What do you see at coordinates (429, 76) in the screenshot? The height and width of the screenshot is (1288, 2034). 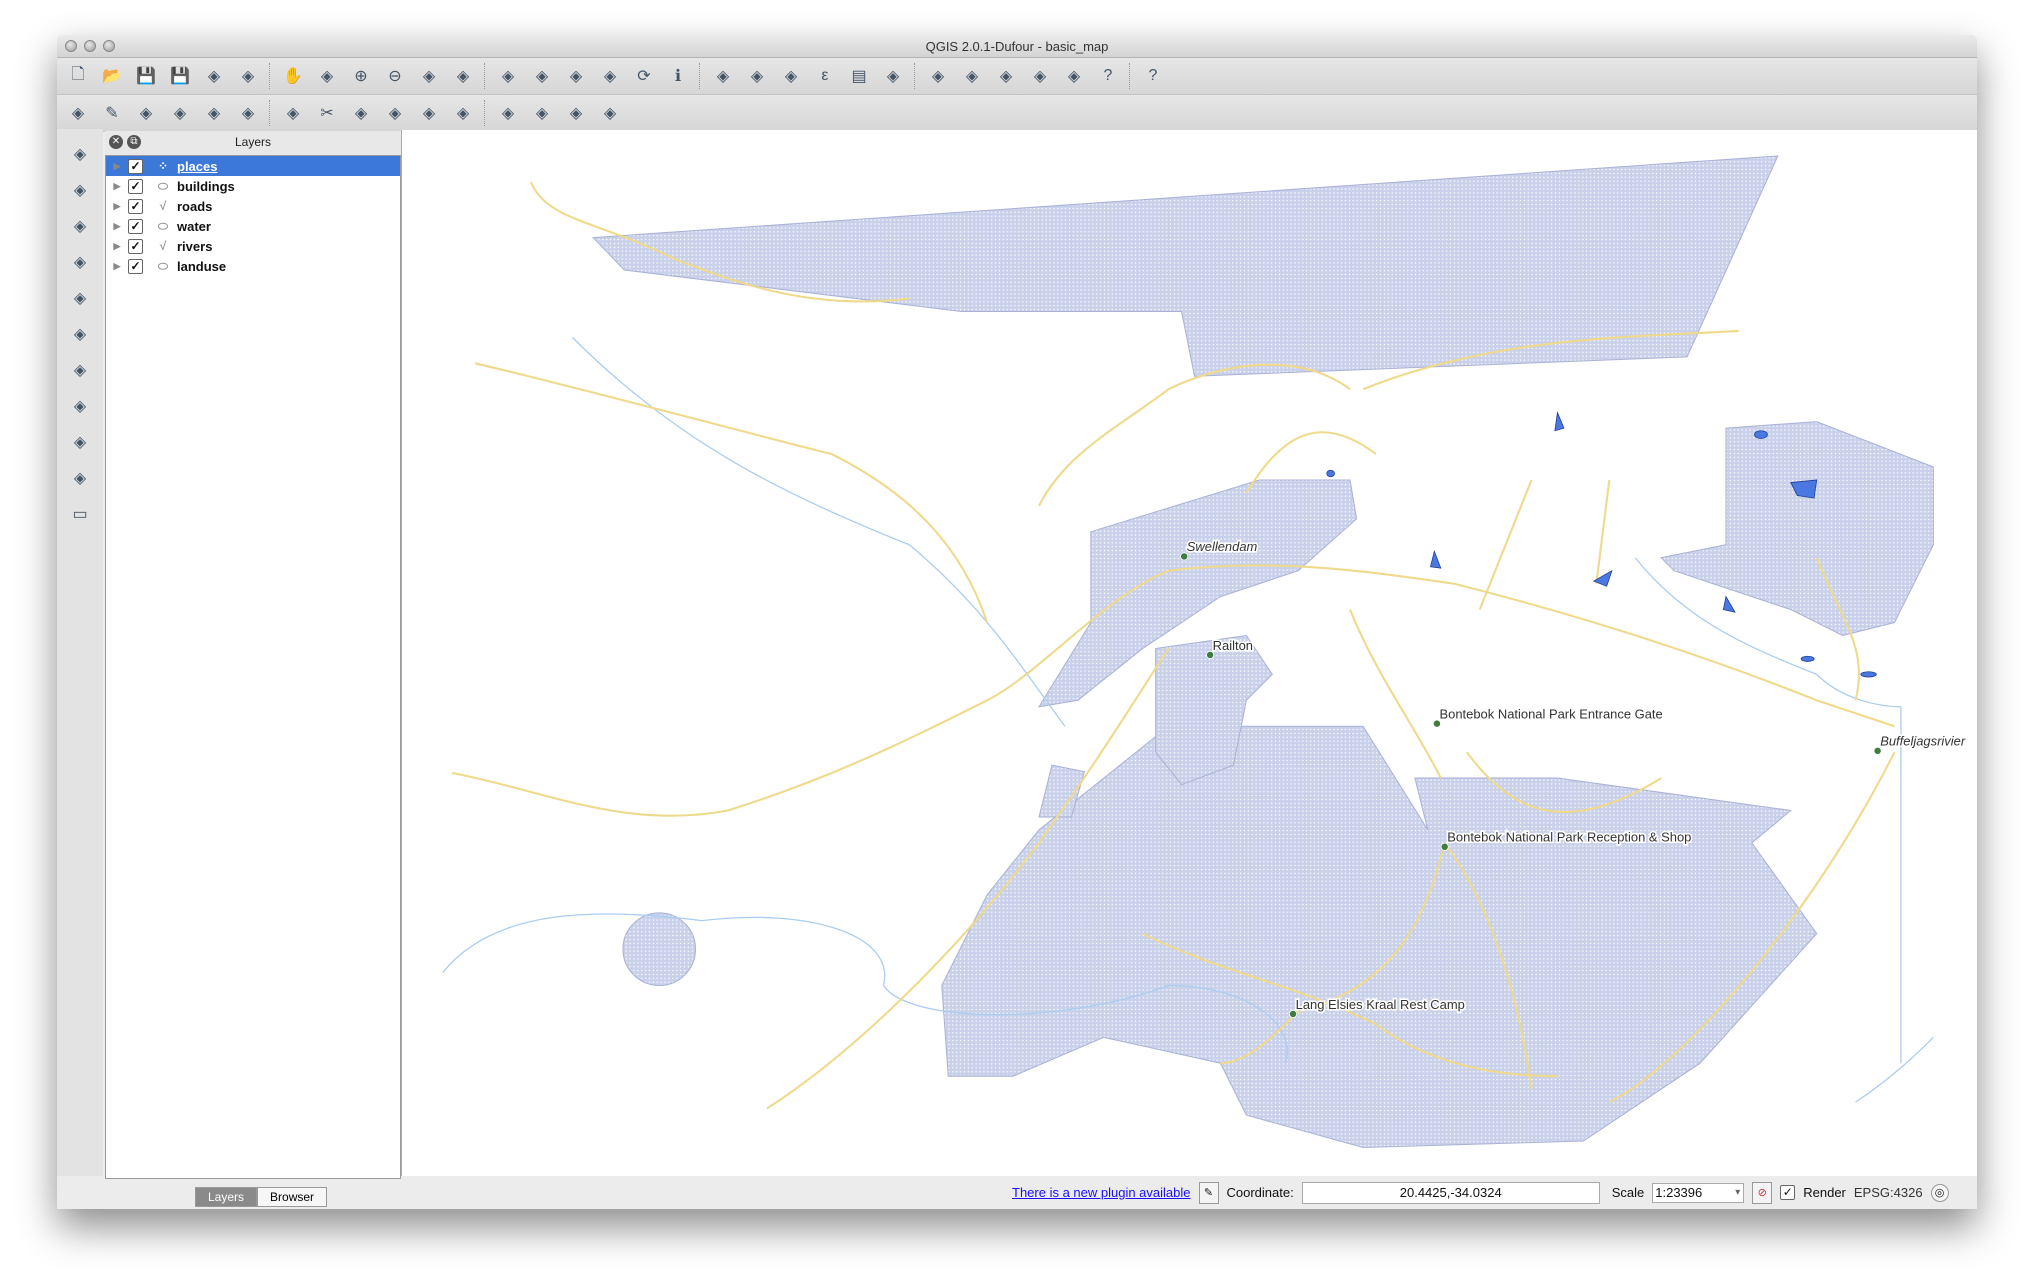 I see `zoom-native-icon: ◈` at bounding box center [429, 76].